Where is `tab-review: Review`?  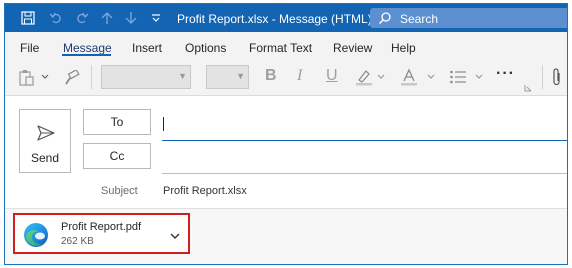
tab-review: Review is located at coordinates (352, 48).